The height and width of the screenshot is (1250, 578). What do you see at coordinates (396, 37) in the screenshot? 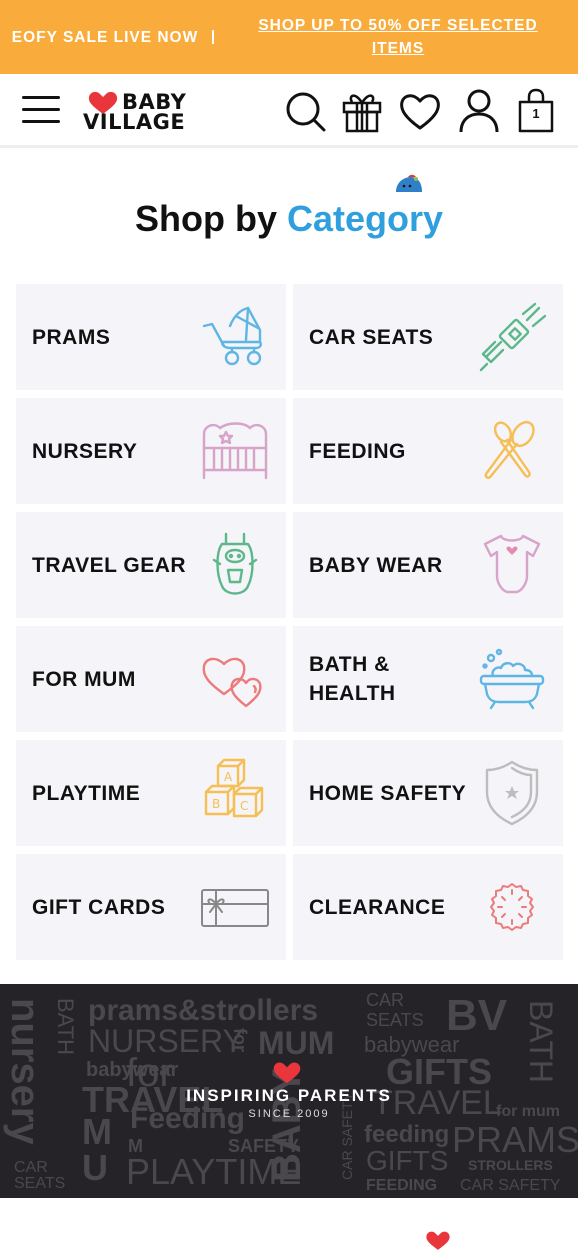
I see `promo-shop-link: SHOP UP TO 50% OFF SELECTED ITEMS` at bounding box center [396, 37].